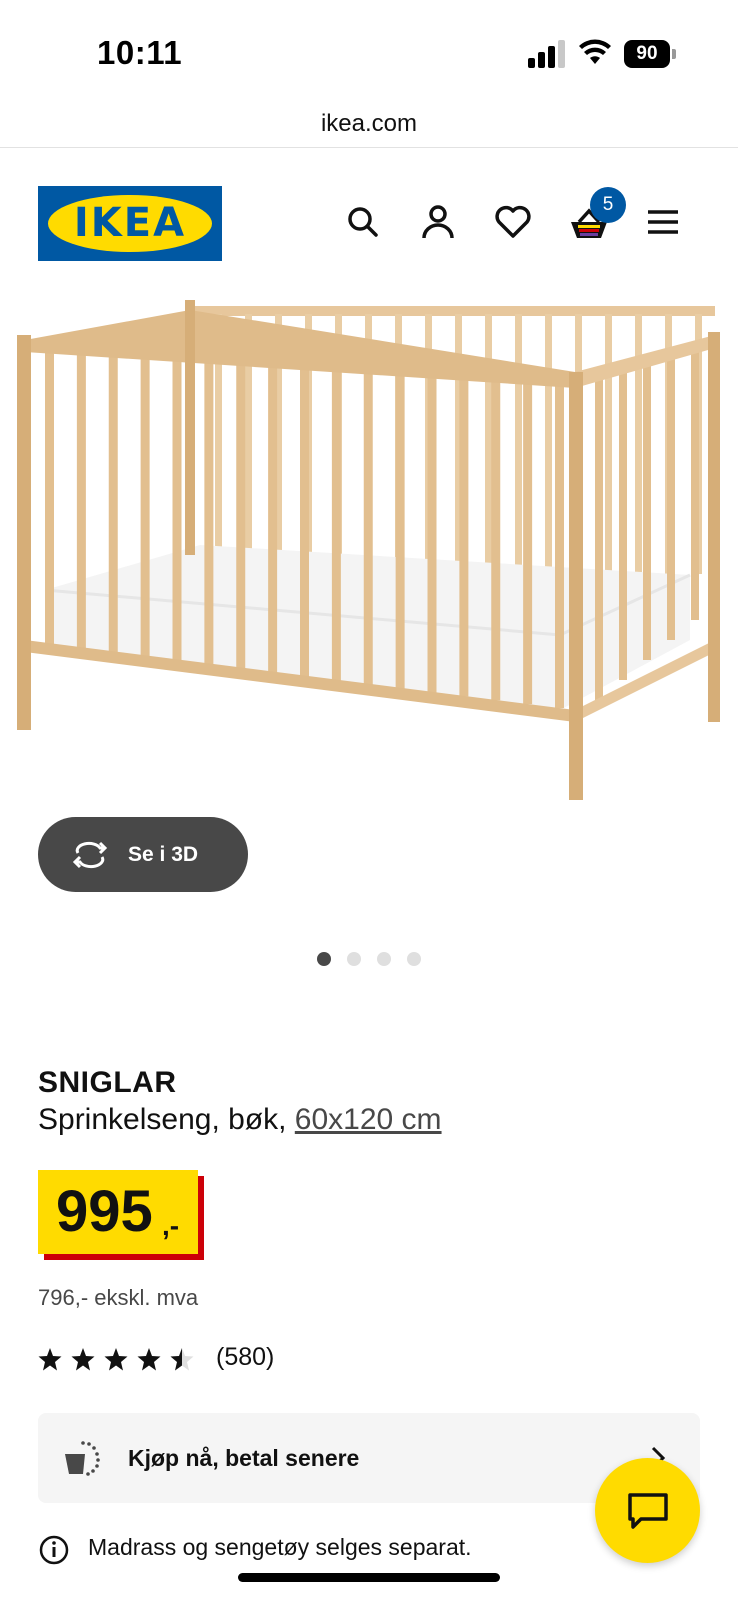  I want to click on site-header: IKEA 5, so click(369, 215).